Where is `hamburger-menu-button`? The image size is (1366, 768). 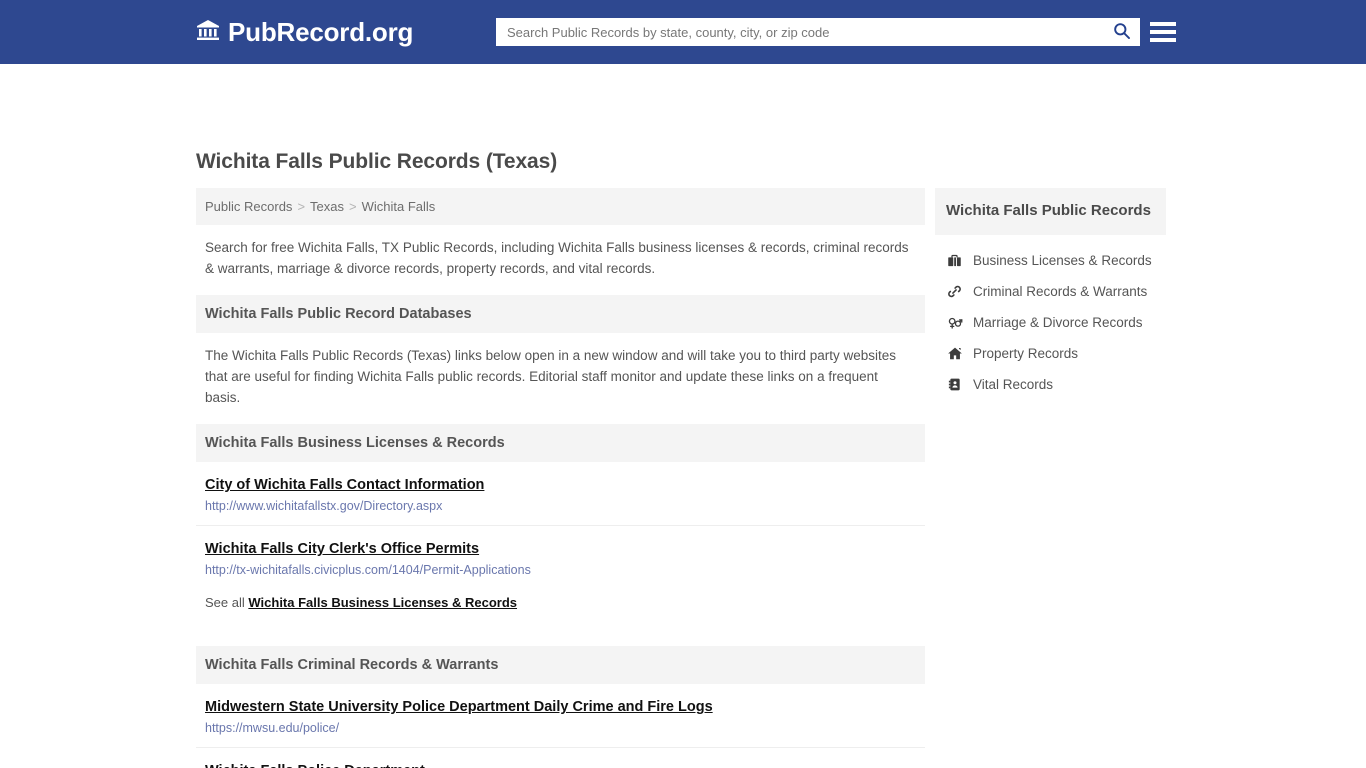 hamburger-menu-button is located at coordinates (1163, 32).